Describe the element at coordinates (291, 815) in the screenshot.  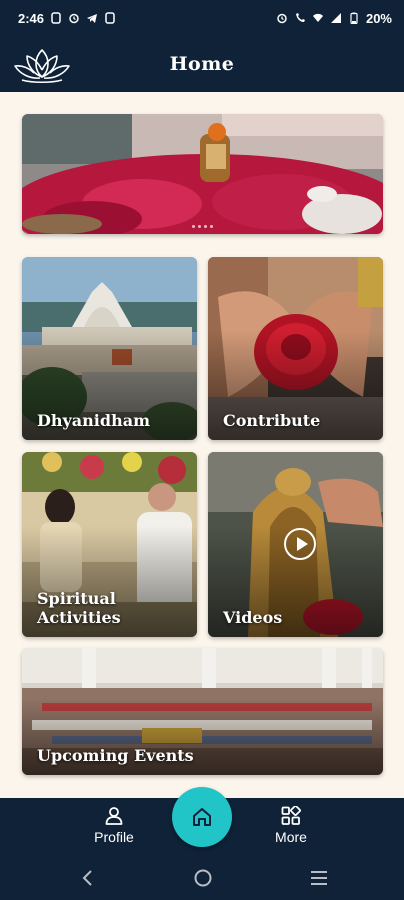
I see `grid-icon` at that location.